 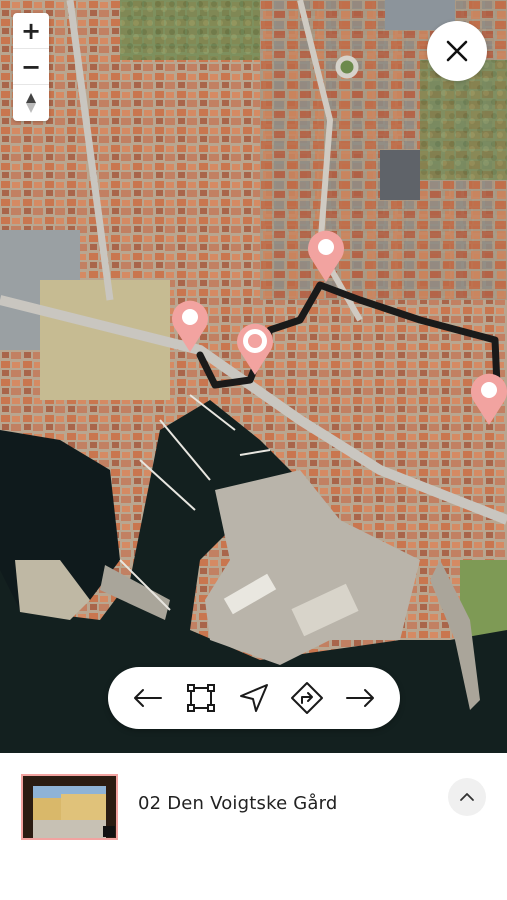 I want to click on next-stop-button, so click(x=360, y=698).